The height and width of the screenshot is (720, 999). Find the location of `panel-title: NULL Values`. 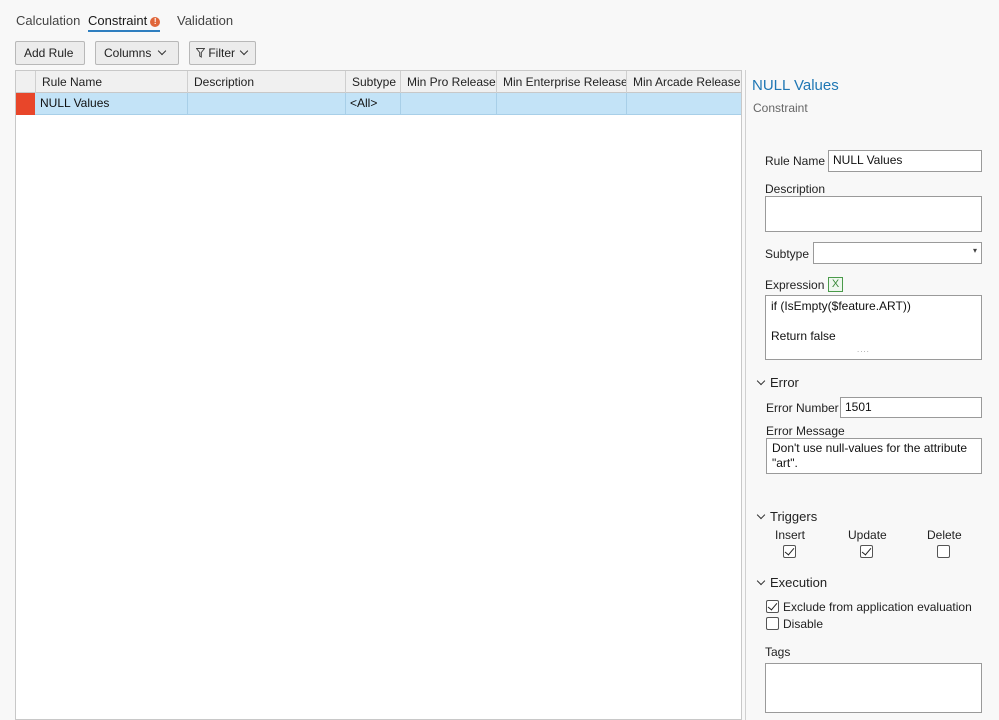

panel-title: NULL Values is located at coordinates (795, 85).